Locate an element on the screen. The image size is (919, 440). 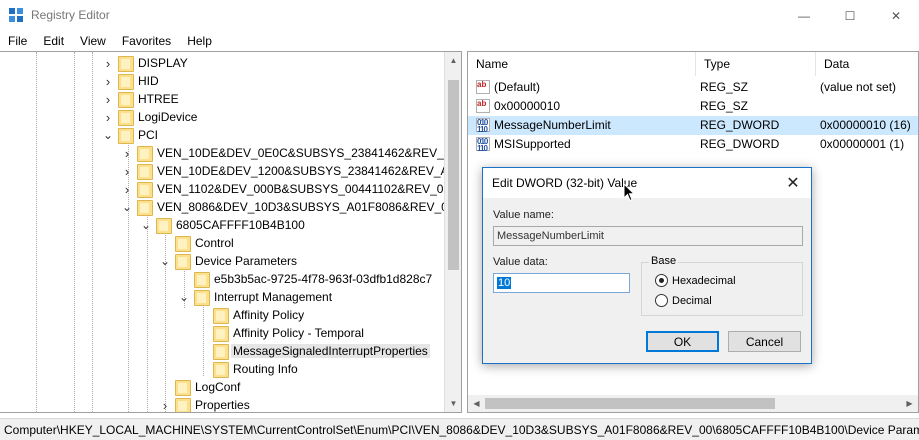
dialog-title-bar: Edit DWORD (32-bit) Value ✕ is located at coordinates (647, 183).